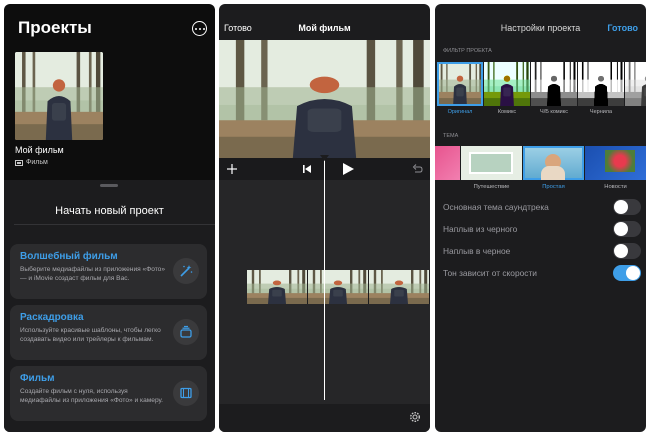  Describe the element at coordinates (114, 224) in the screenshot. I see `divider` at that location.